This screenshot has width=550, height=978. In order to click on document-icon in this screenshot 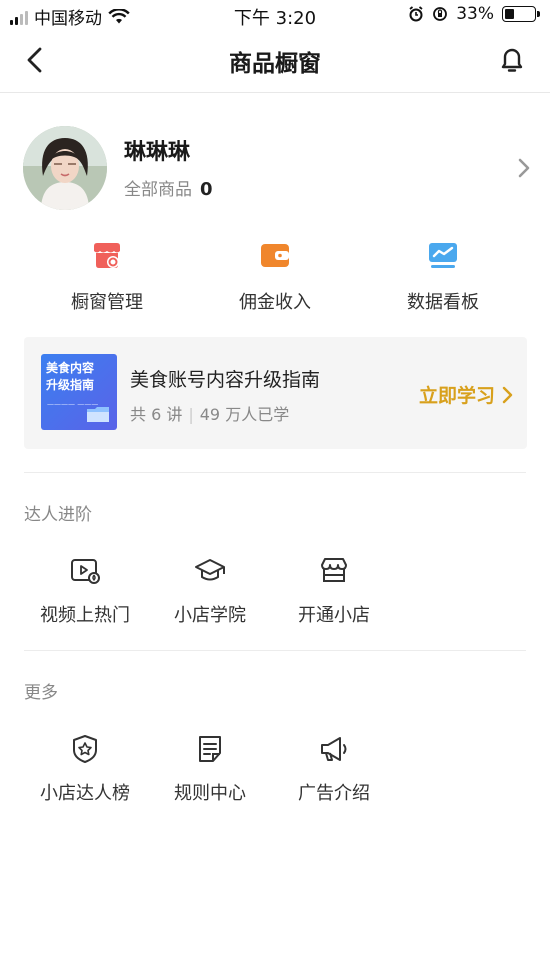, I will do `click(210, 749)`.